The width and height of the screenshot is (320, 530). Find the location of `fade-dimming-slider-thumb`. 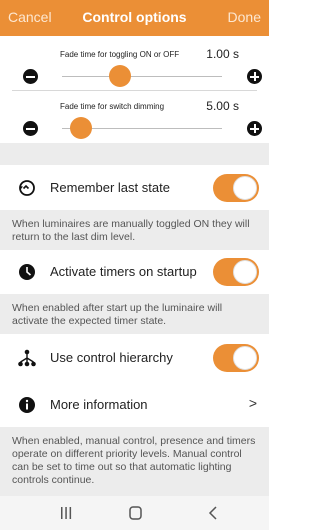

fade-dimming-slider-thumb is located at coordinates (81, 128).